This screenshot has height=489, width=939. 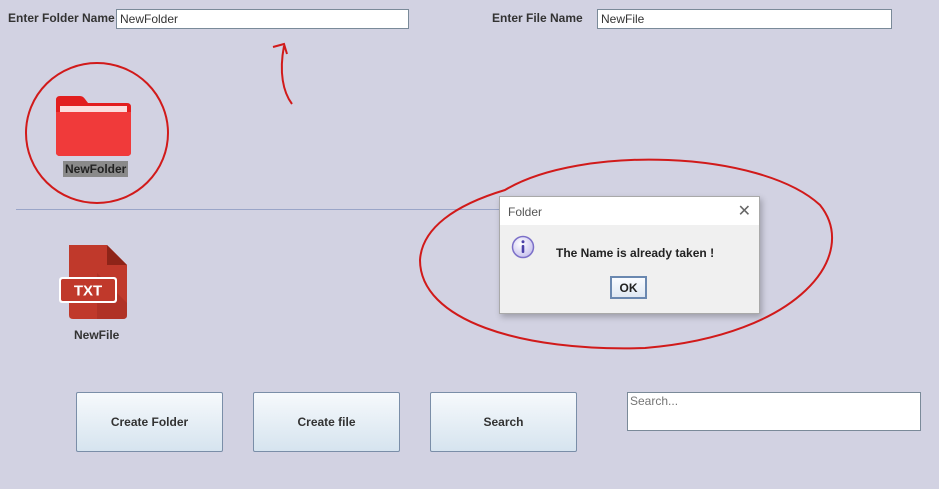 I want to click on annotation-arrow-line, so click(x=286, y=75).